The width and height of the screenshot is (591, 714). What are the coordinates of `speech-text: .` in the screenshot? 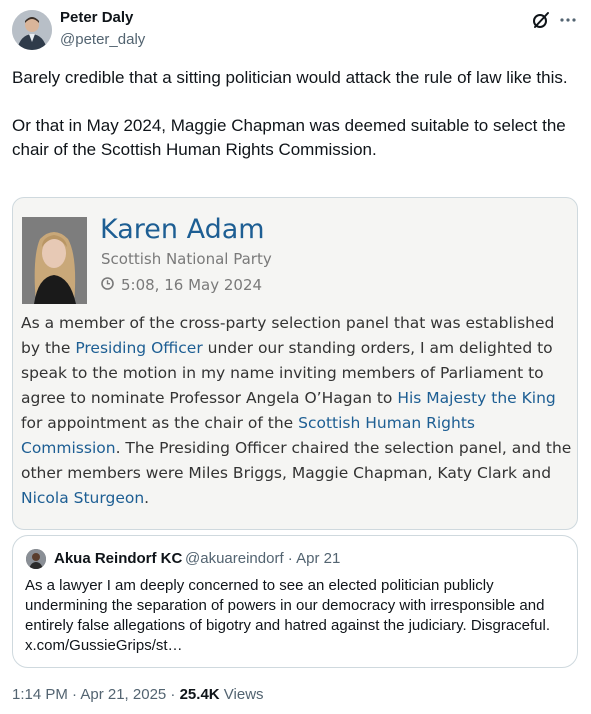 It's located at (147, 498).